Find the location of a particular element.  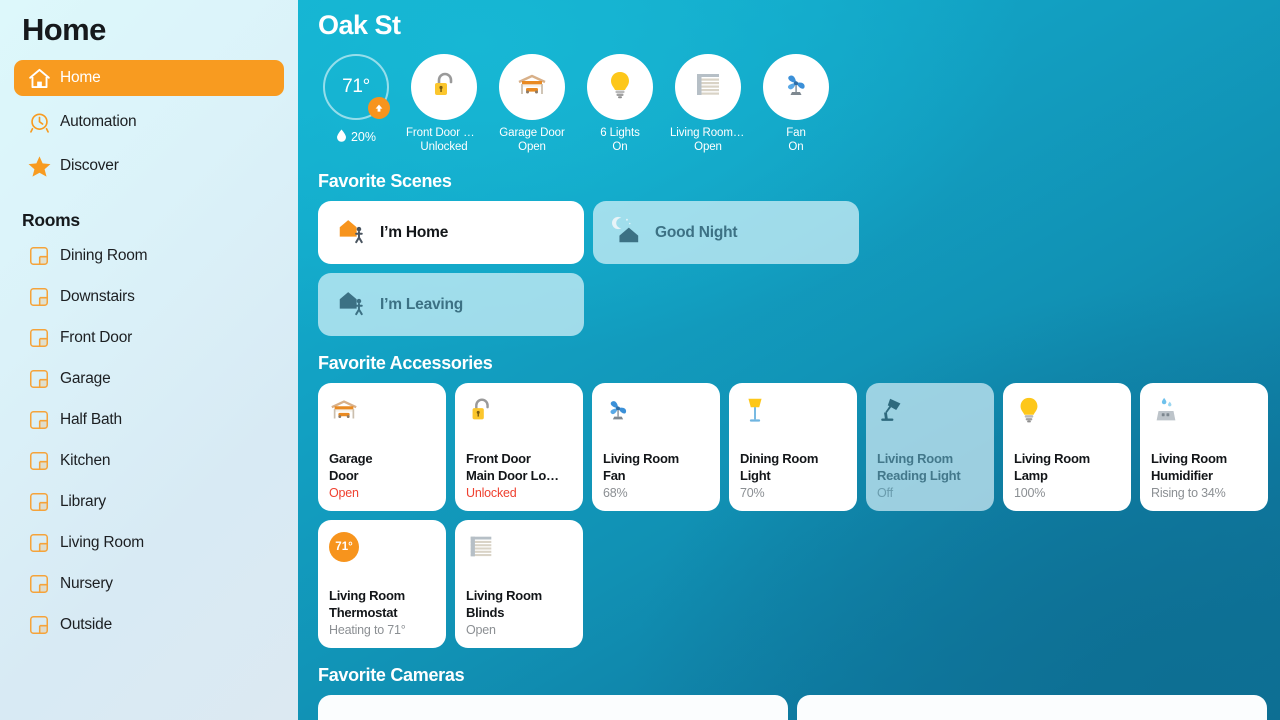

accessory-name-line2: Blinds is located at coordinates (485, 612).